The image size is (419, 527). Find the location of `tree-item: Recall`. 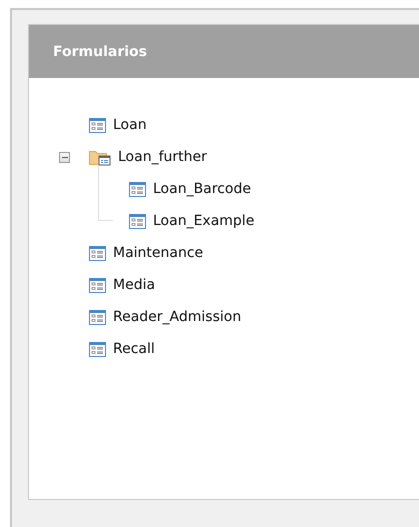

tree-item: Recall is located at coordinates (134, 349).